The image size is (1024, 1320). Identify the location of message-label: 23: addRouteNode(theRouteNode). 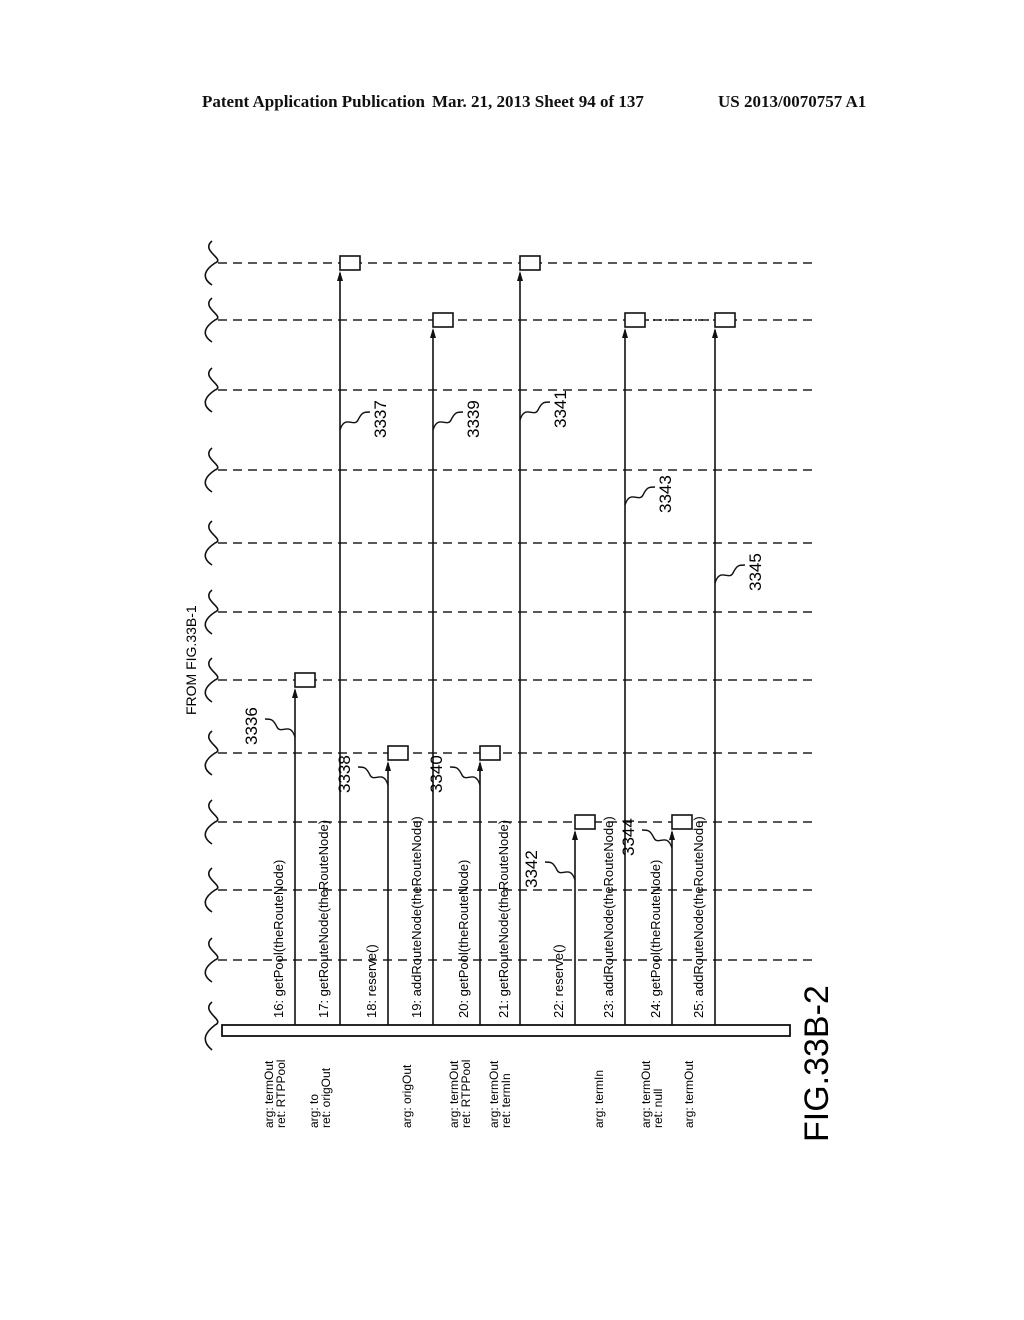
(608, 917).